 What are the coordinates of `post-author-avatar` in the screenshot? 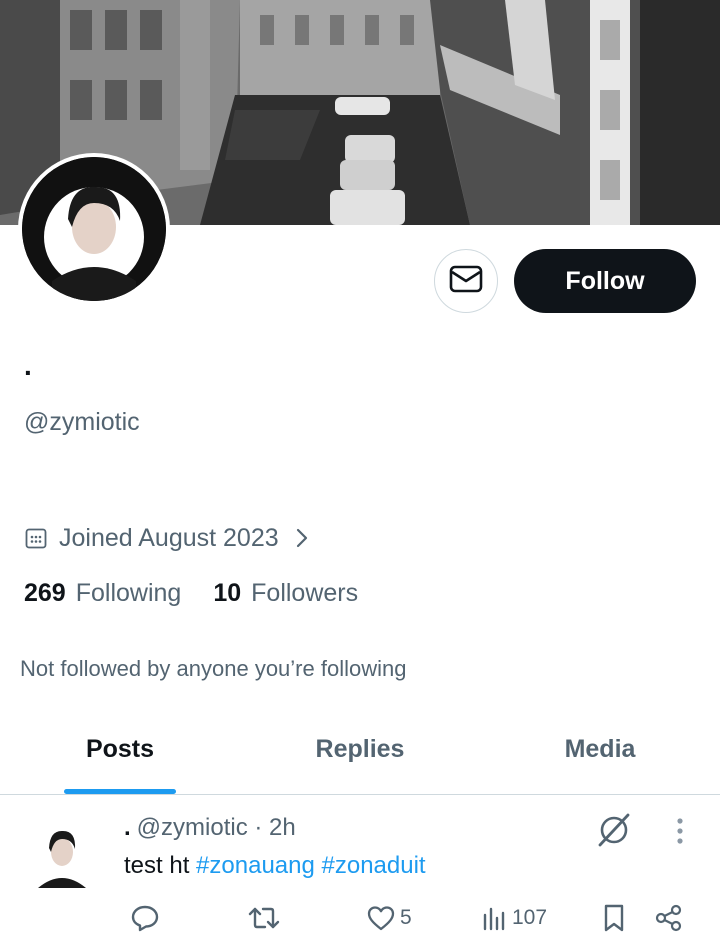 It's located at (62, 857).